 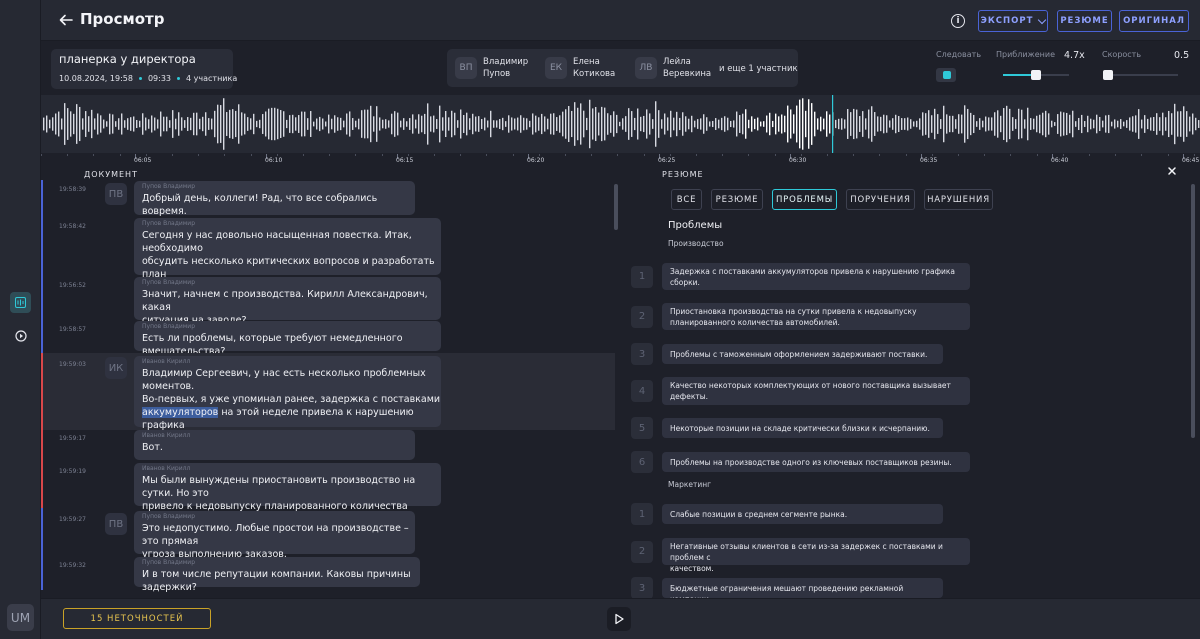 I want to click on filter-tab: РЕЗЮМЕ, so click(x=737, y=199).